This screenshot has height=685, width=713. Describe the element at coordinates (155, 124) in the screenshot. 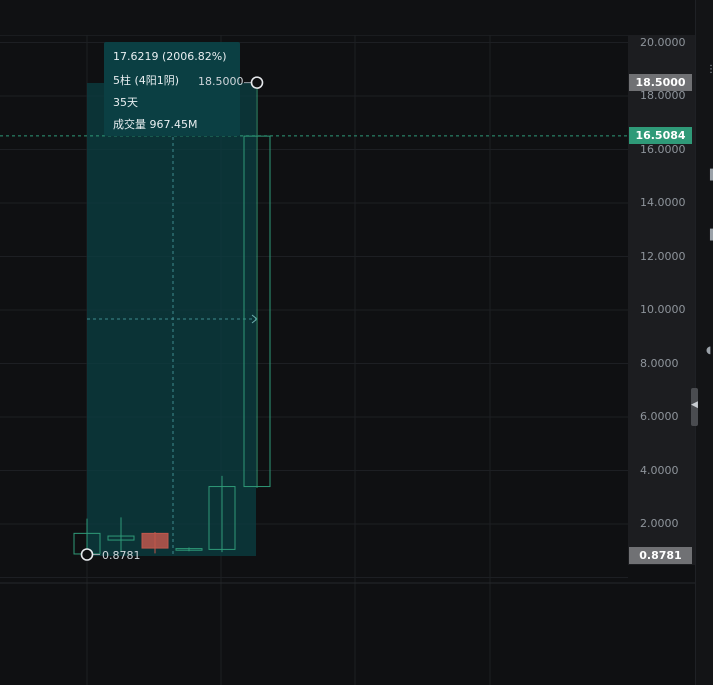

I see `measure-volume-text: 成交量 967.45M` at that location.